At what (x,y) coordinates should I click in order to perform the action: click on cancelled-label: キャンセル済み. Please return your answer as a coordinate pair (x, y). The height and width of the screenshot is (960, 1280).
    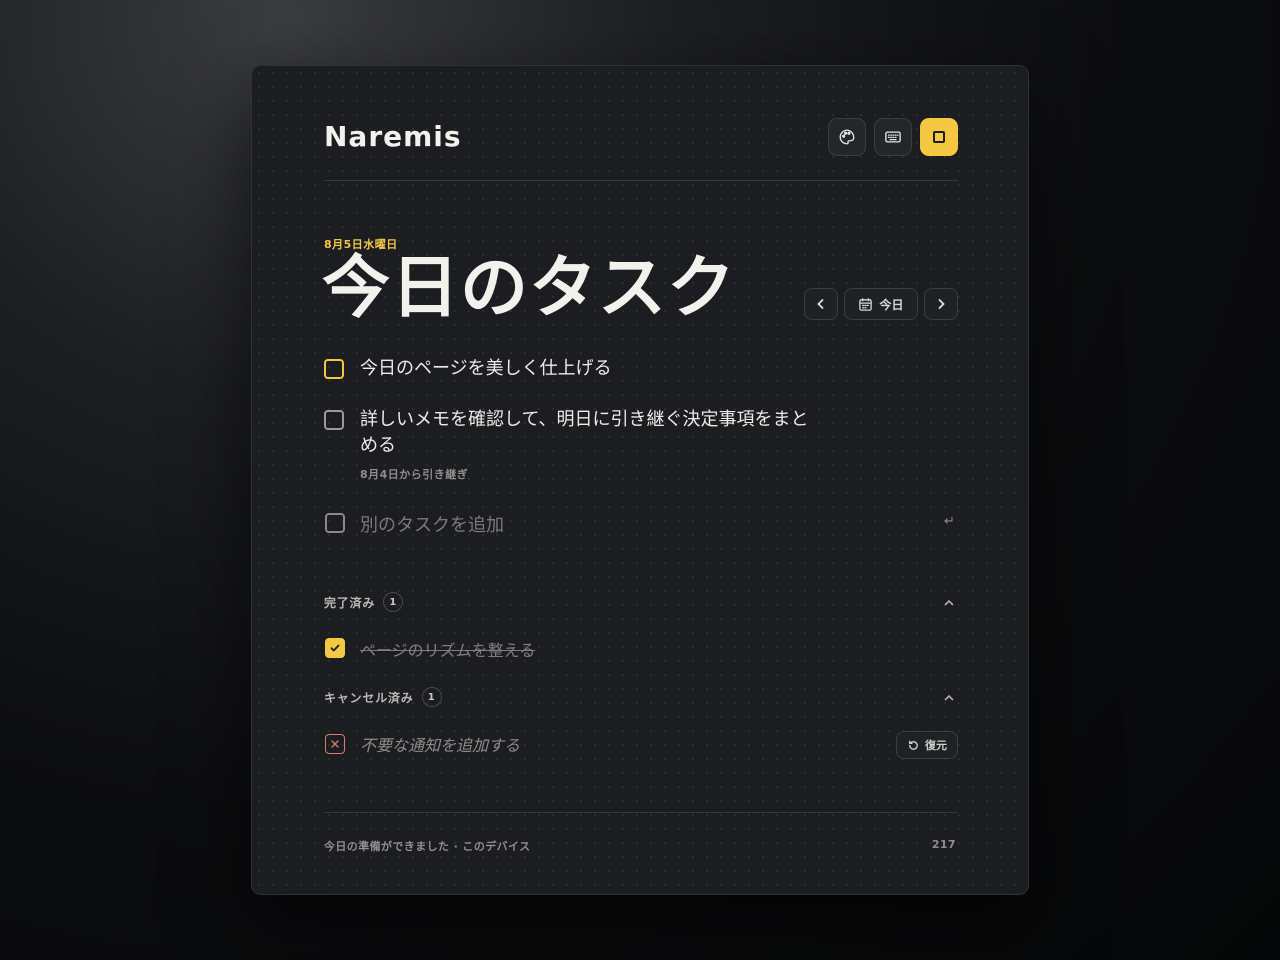
    Looking at the image, I should click on (369, 697).